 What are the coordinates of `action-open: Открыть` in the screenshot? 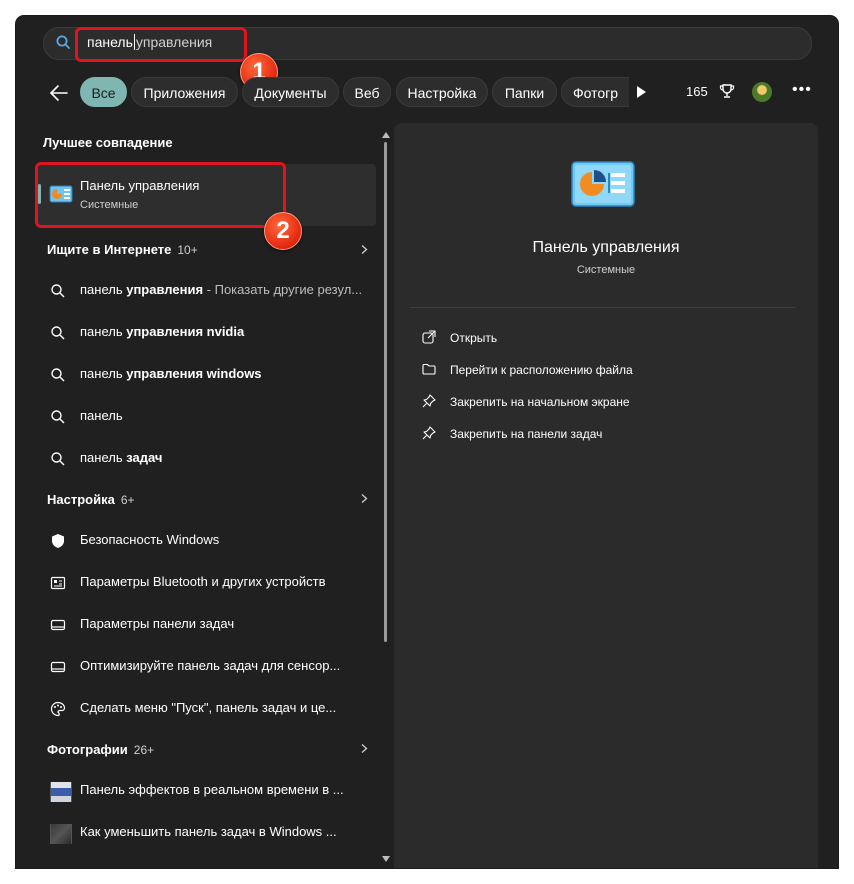 It's located at (572, 338).